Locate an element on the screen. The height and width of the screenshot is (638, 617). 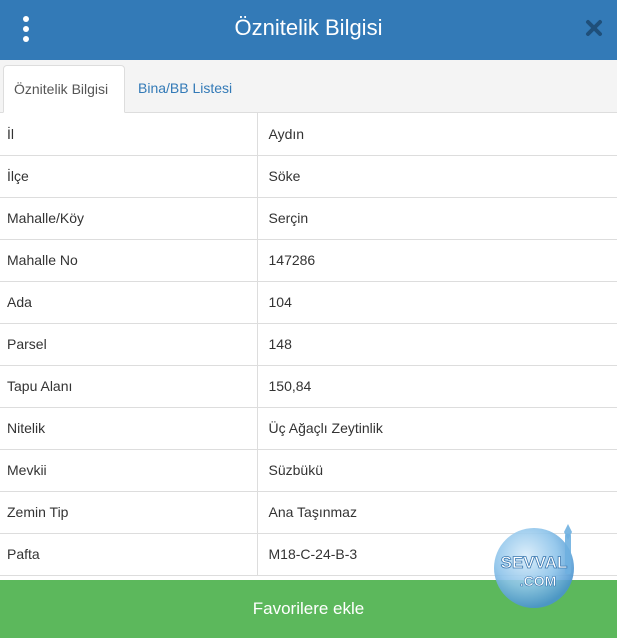
attribute-key: Pafta is located at coordinates (129, 554).